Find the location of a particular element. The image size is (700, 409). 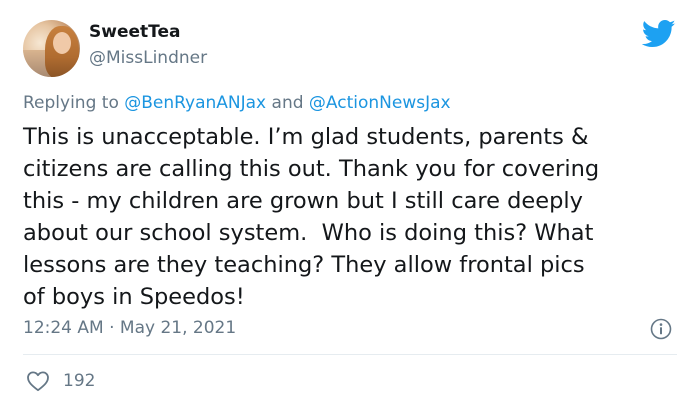

reply-prefix: Replying to is located at coordinates (74, 103).